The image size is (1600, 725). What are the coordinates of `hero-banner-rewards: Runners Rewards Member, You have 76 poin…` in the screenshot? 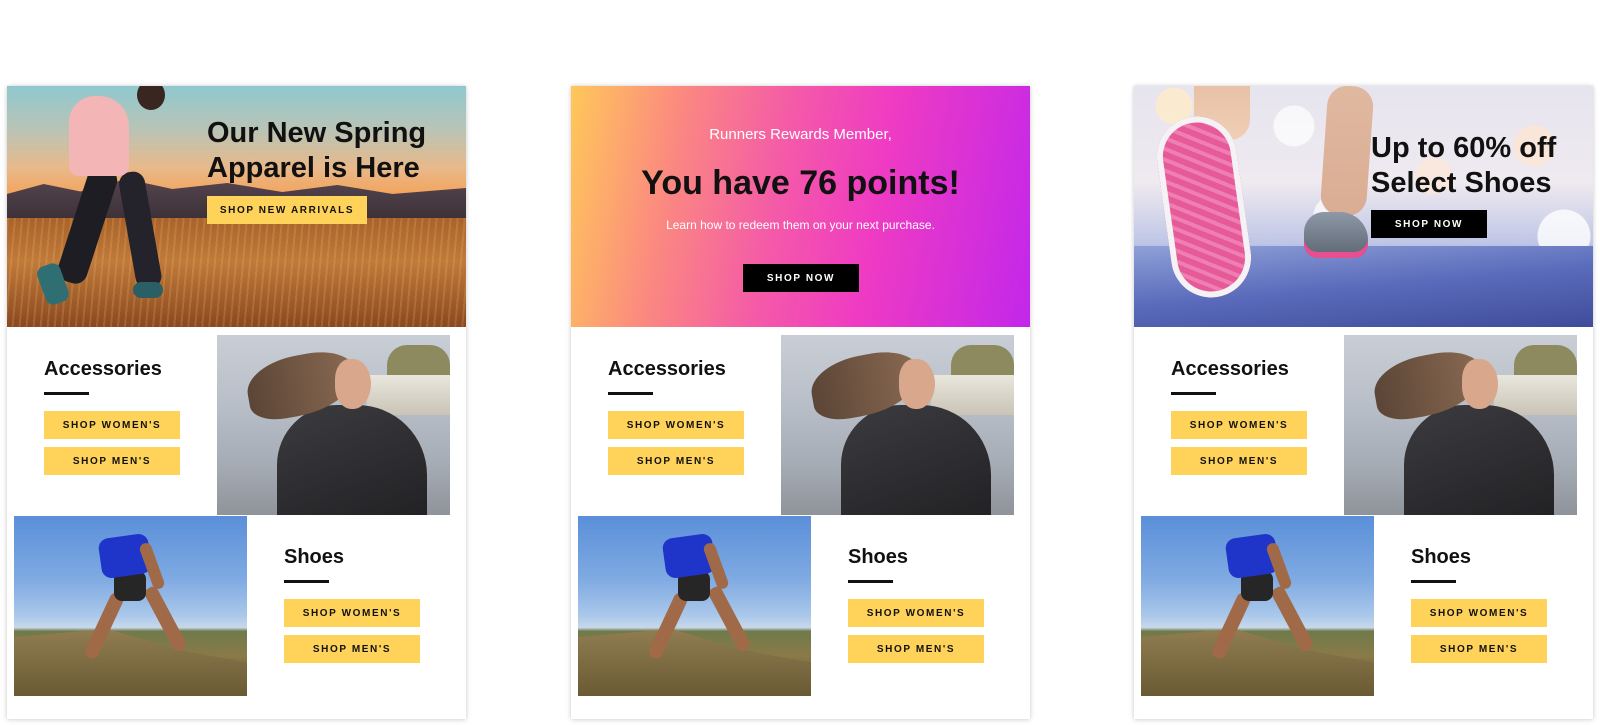 It's located at (800, 206).